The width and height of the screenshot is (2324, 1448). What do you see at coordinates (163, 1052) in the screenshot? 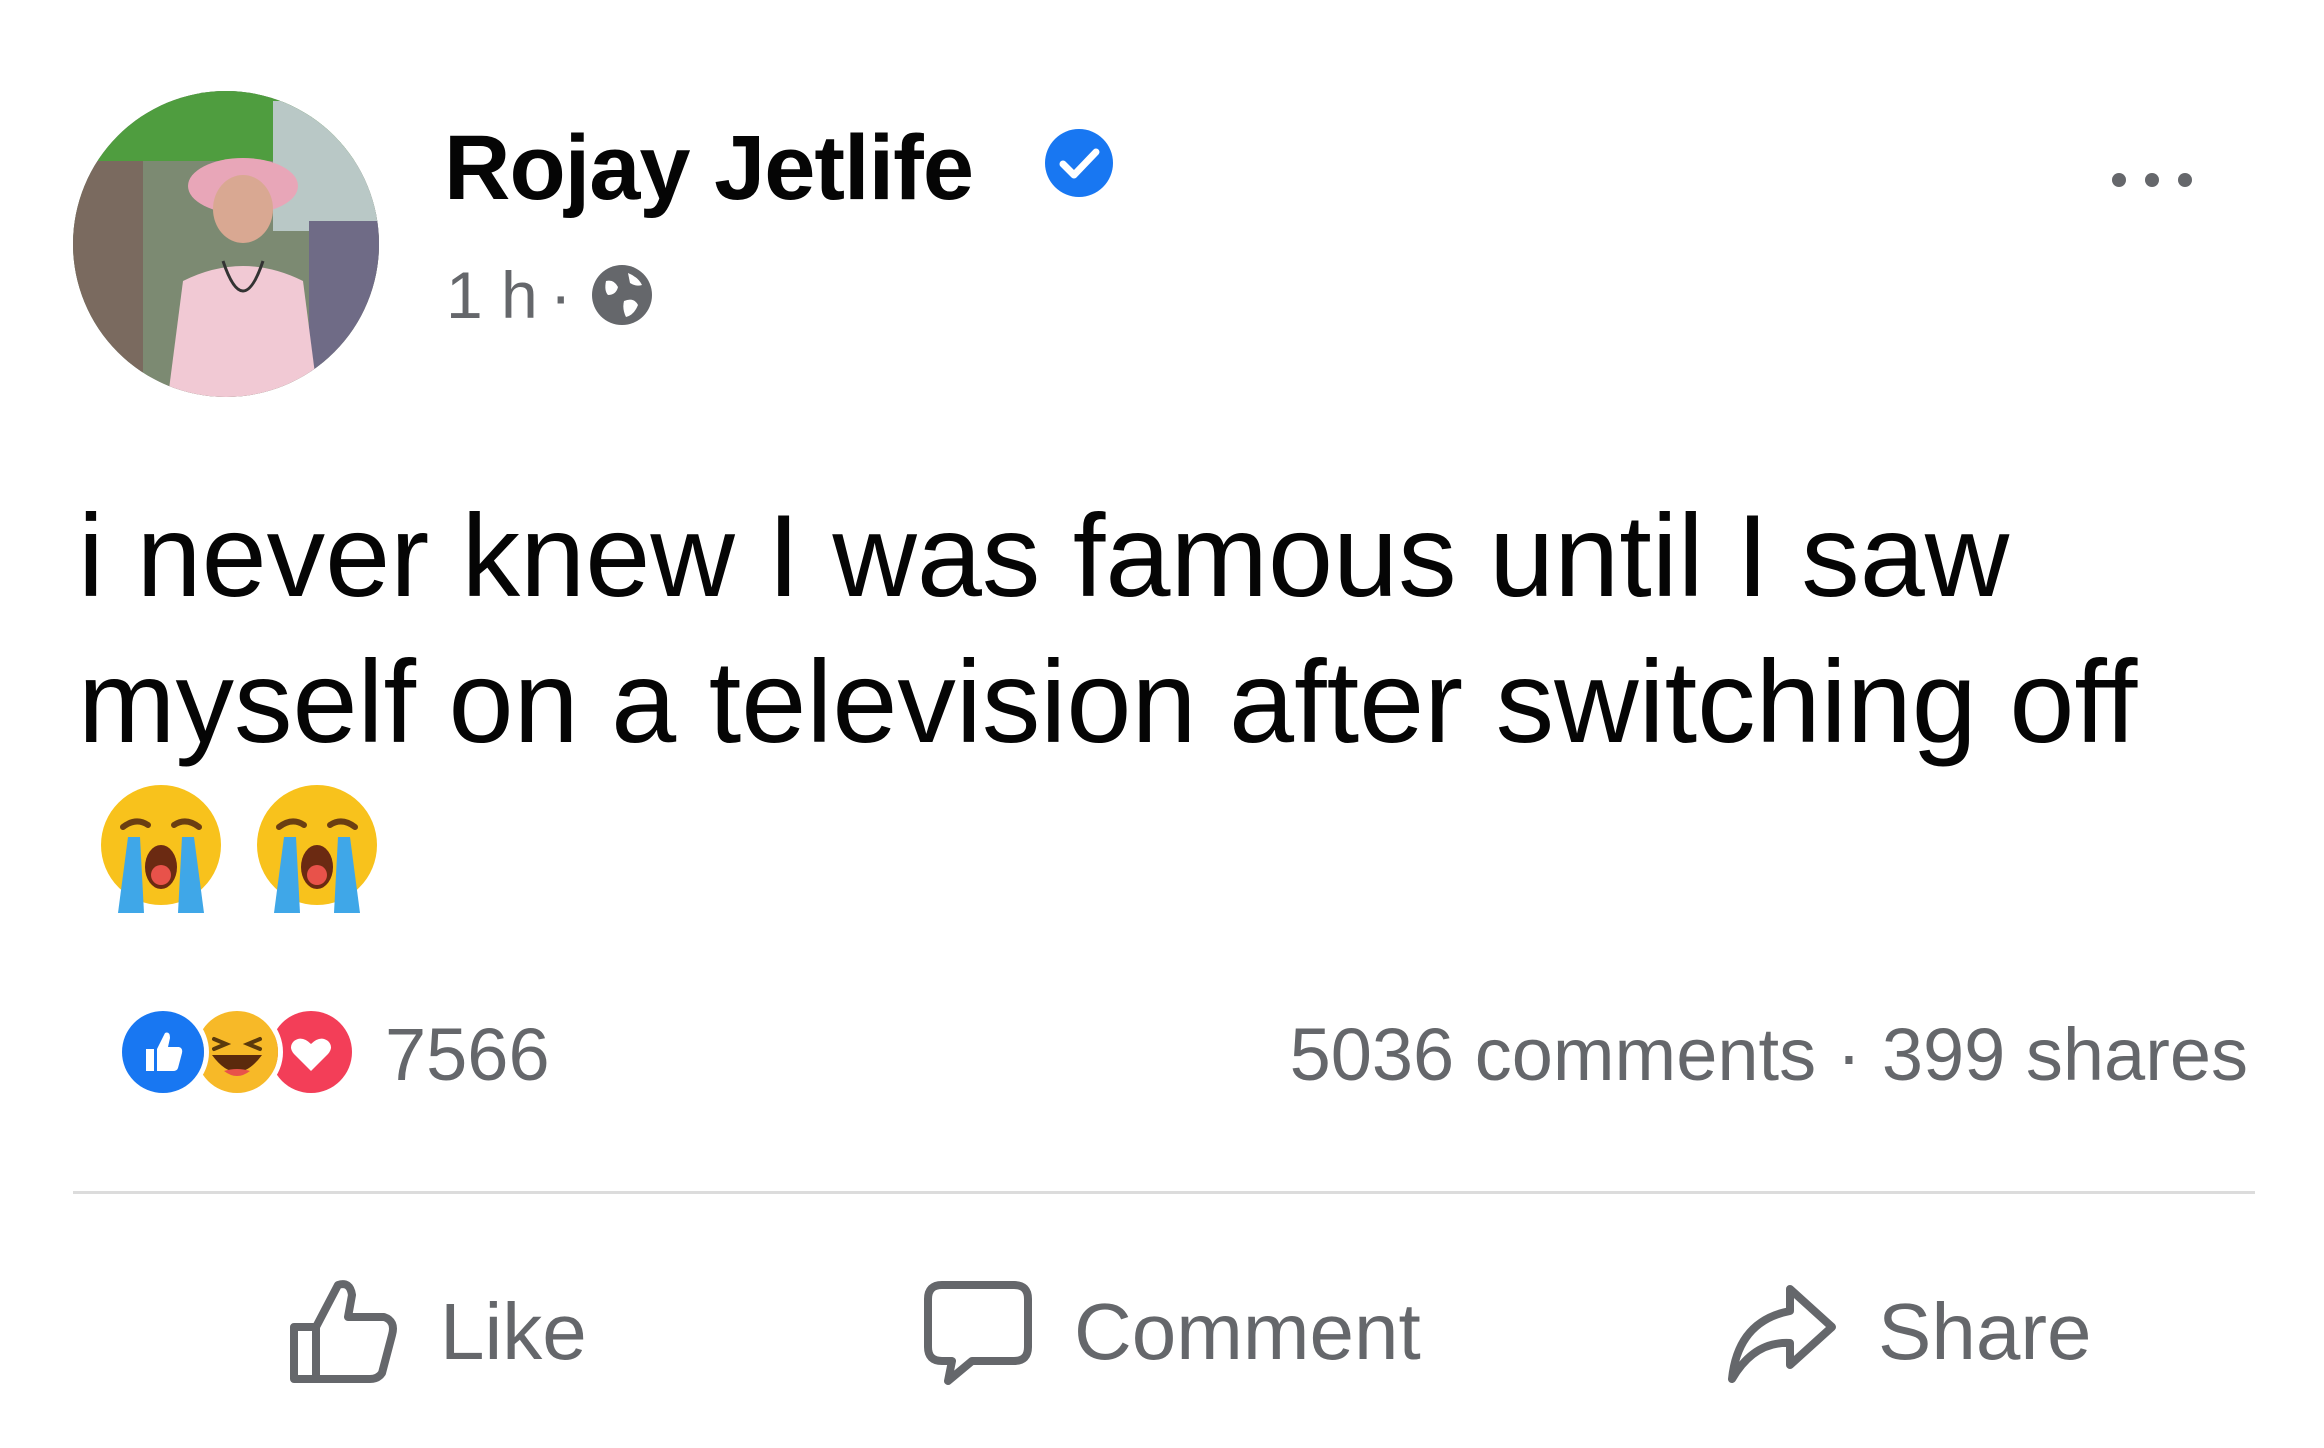
I see `like-reaction-icon` at bounding box center [163, 1052].